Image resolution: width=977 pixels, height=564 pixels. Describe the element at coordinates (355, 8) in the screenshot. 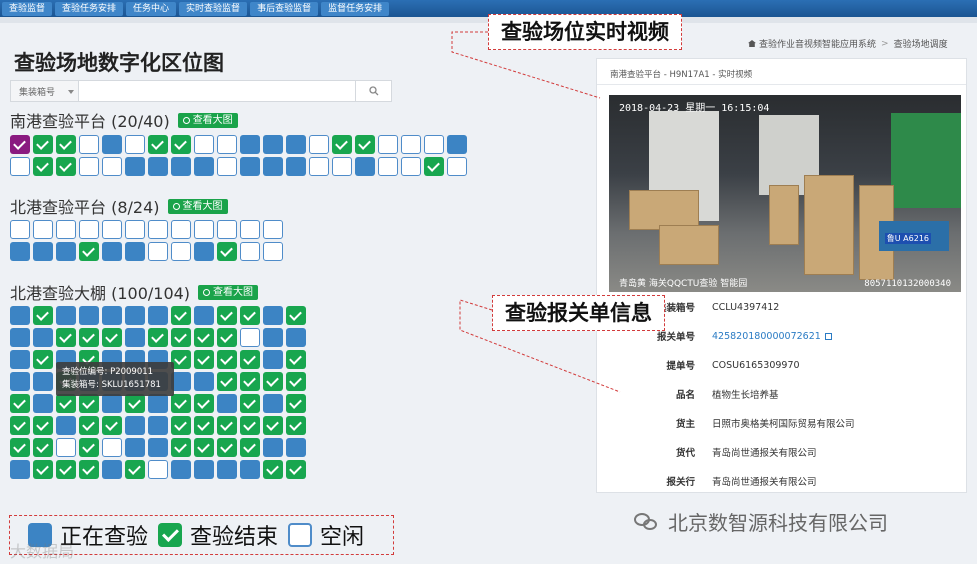

I see `nav-item: 监督任务安排` at that location.